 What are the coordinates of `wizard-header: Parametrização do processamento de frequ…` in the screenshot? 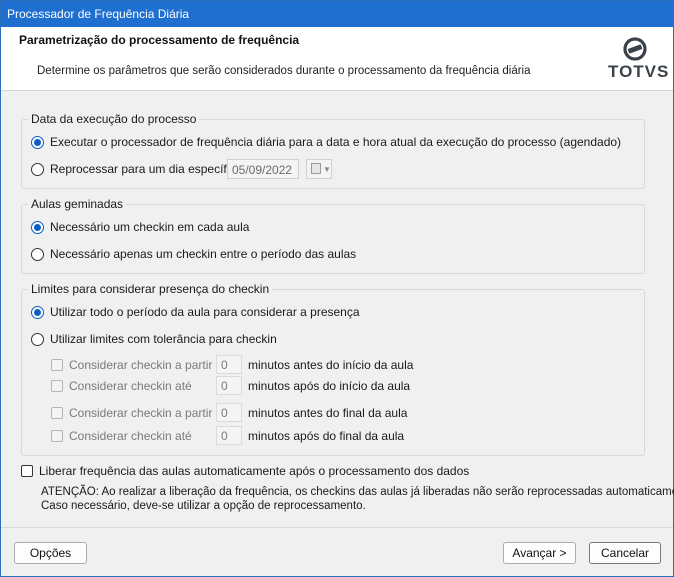 It's located at (337, 59).